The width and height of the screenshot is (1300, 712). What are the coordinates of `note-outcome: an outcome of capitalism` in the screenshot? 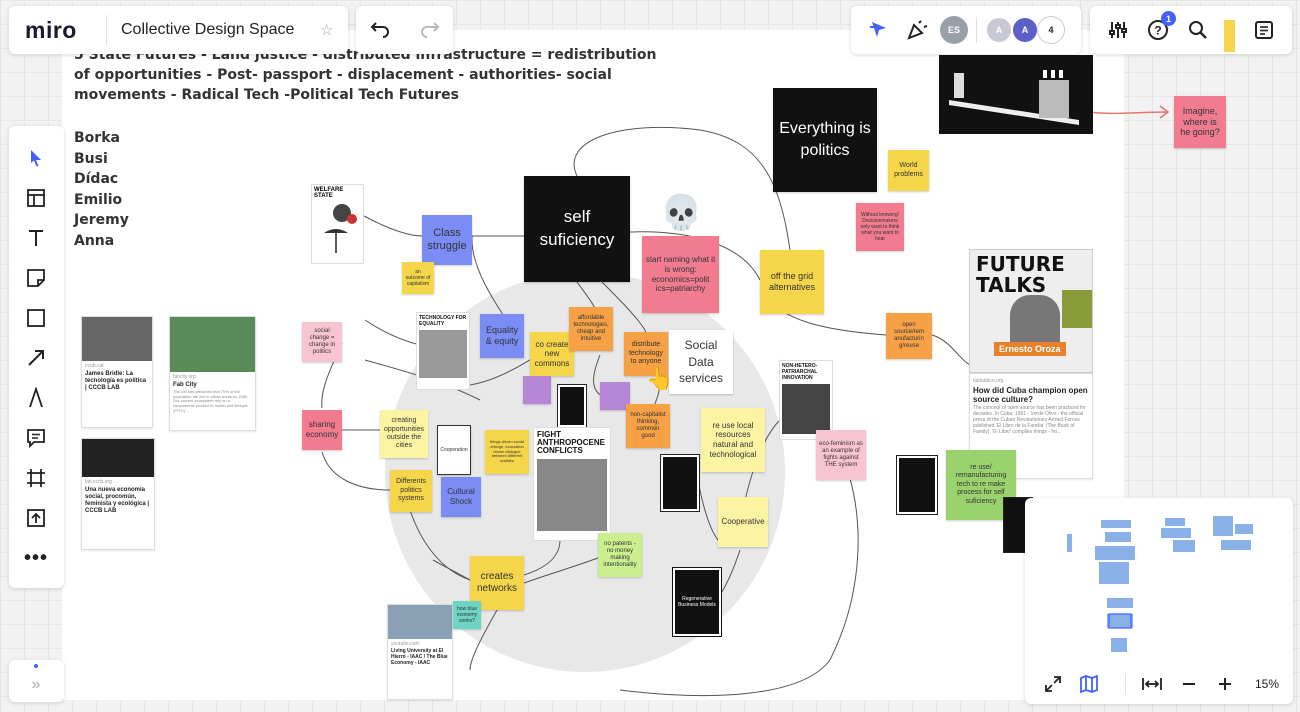 It's located at (418, 278).